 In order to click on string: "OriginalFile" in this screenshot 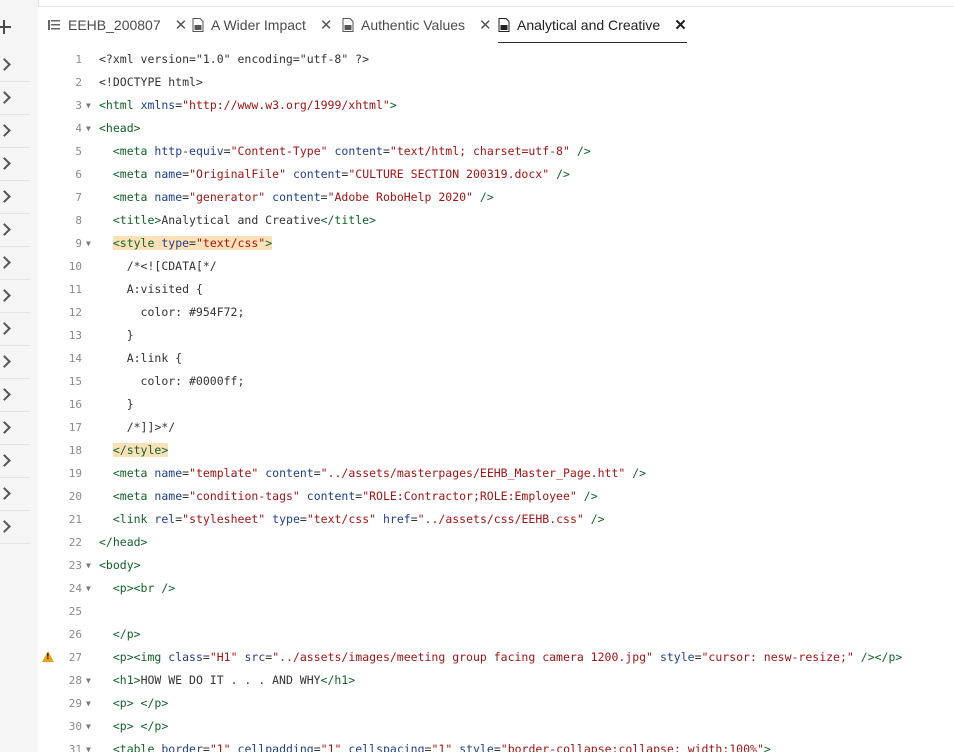, I will do `click(237, 174)`.